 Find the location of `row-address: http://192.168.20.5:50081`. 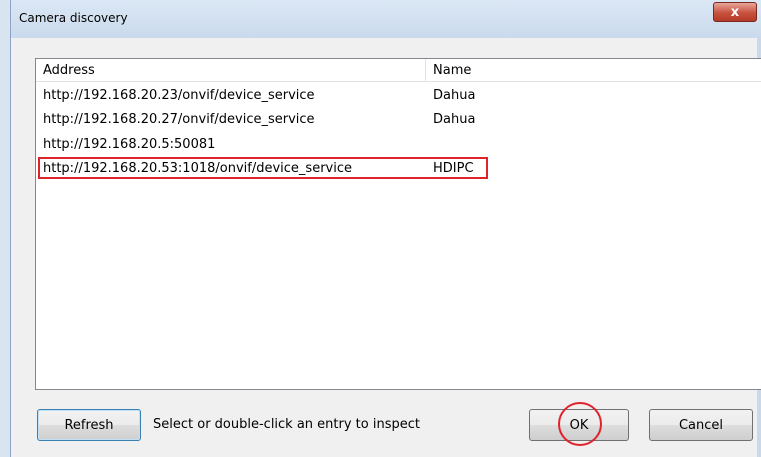

row-address: http://192.168.20.5:50081 is located at coordinates (129, 144).